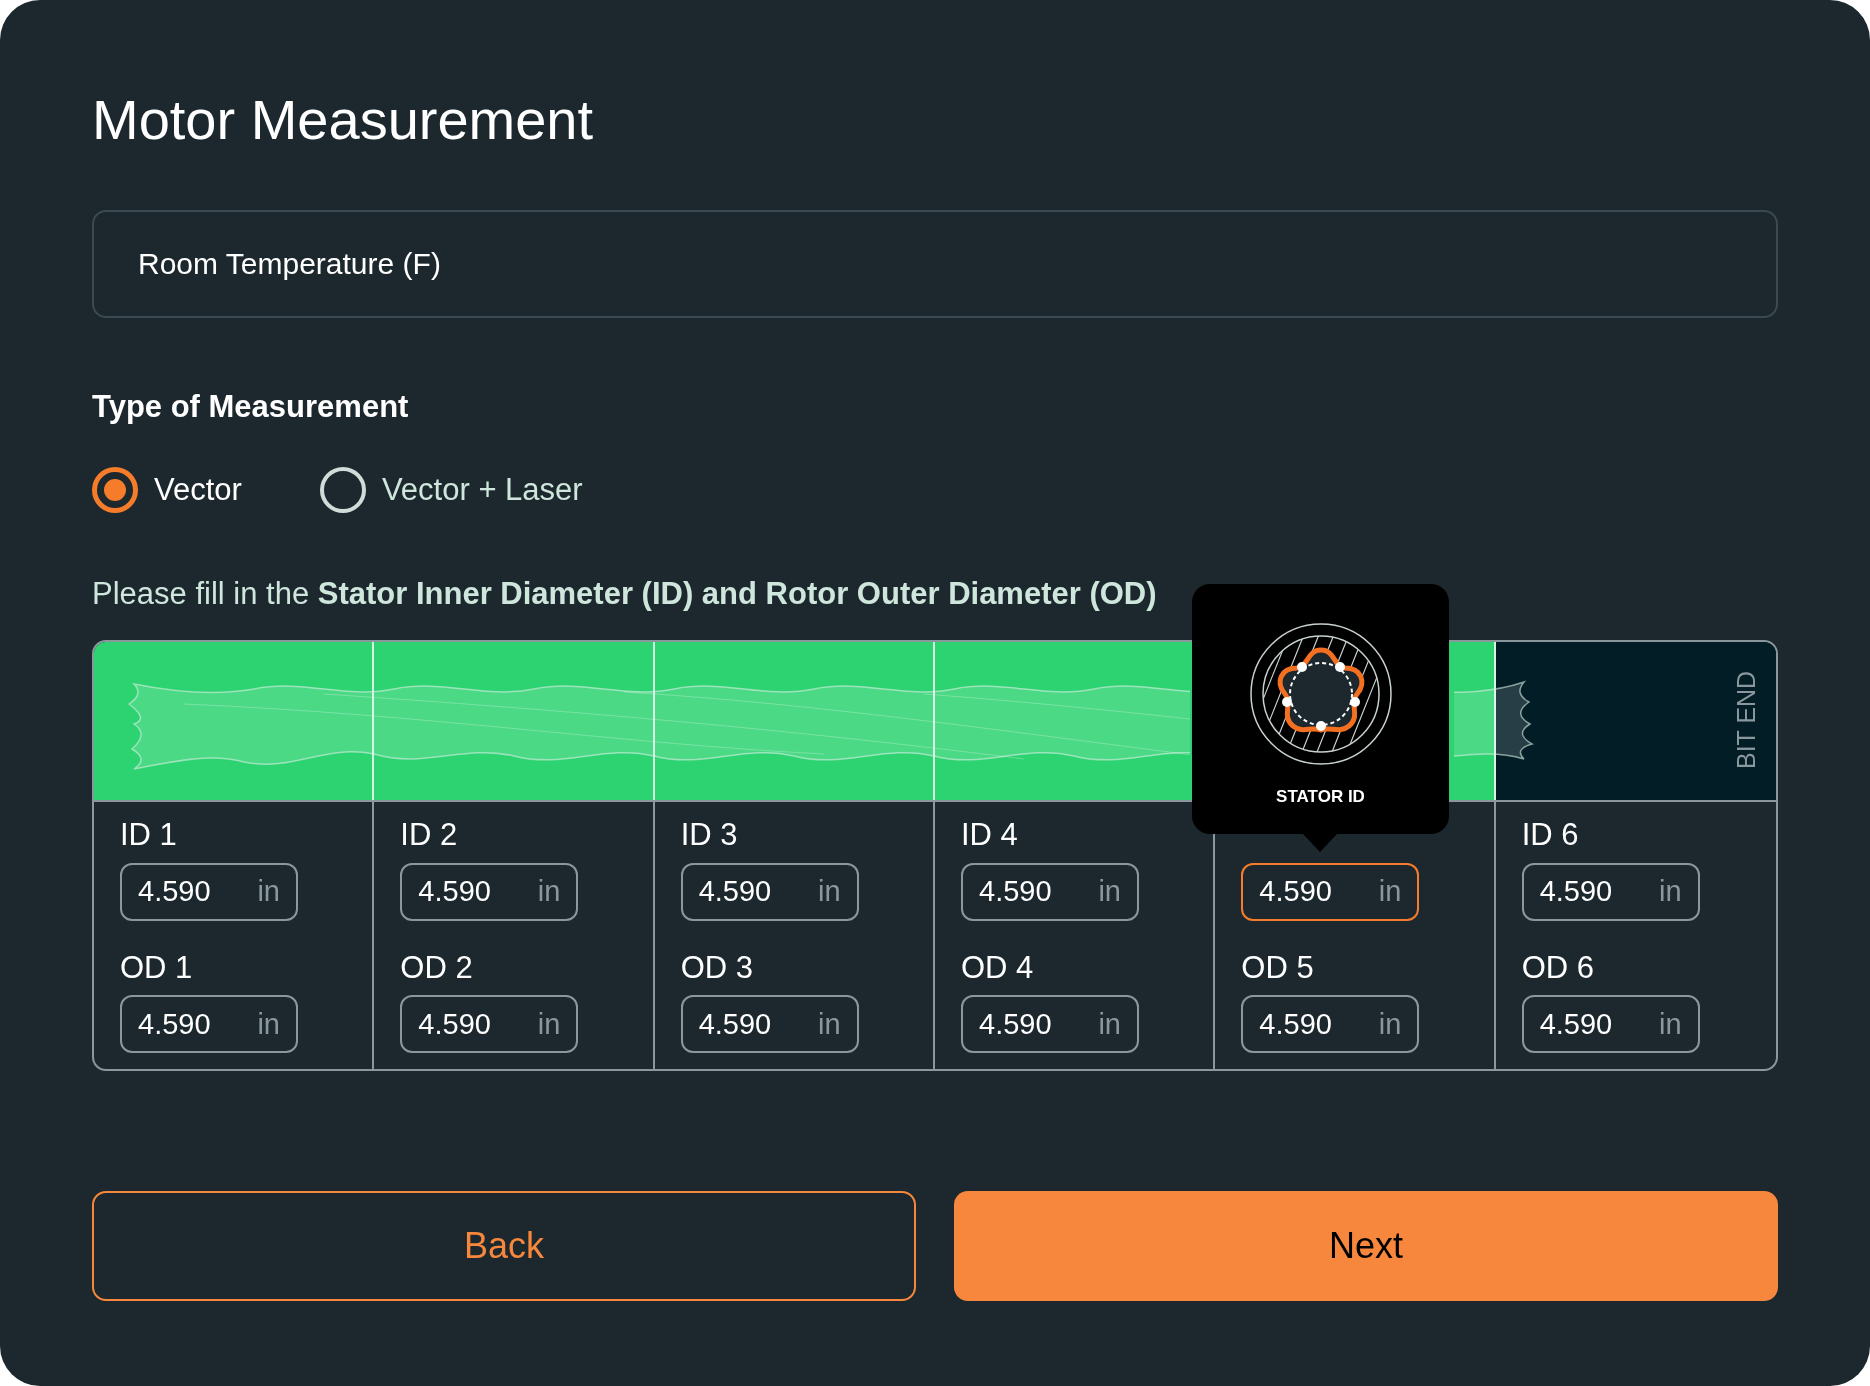 The height and width of the screenshot is (1386, 1870). What do you see at coordinates (1320, 796) in the screenshot?
I see `tooltip-label: STATOR ID` at bounding box center [1320, 796].